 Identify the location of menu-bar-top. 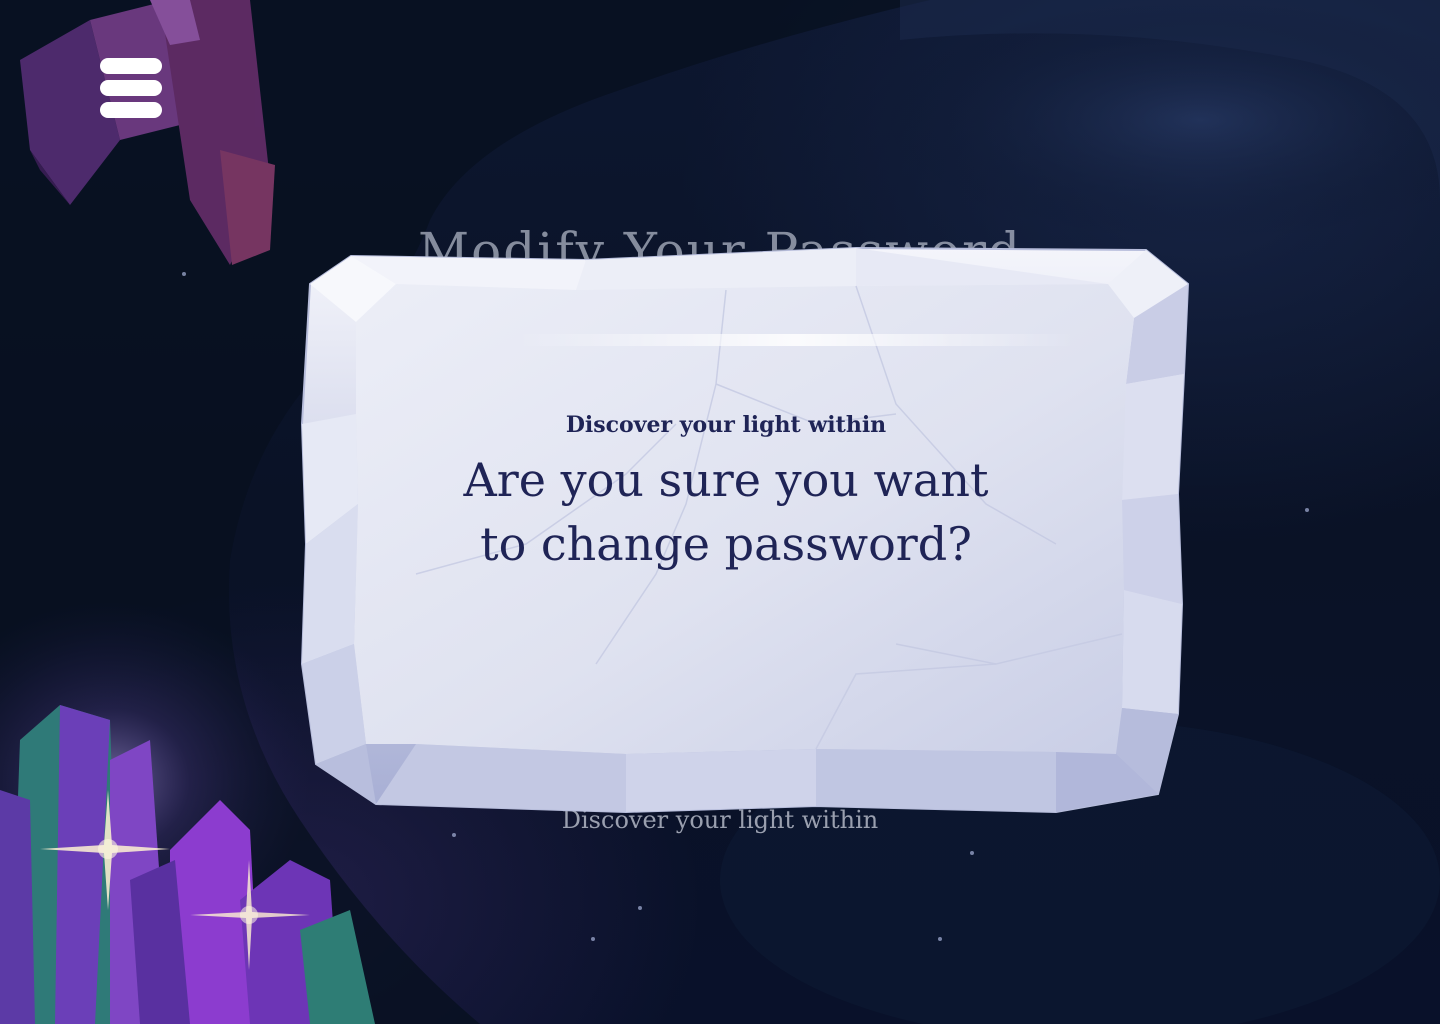
(131, 66).